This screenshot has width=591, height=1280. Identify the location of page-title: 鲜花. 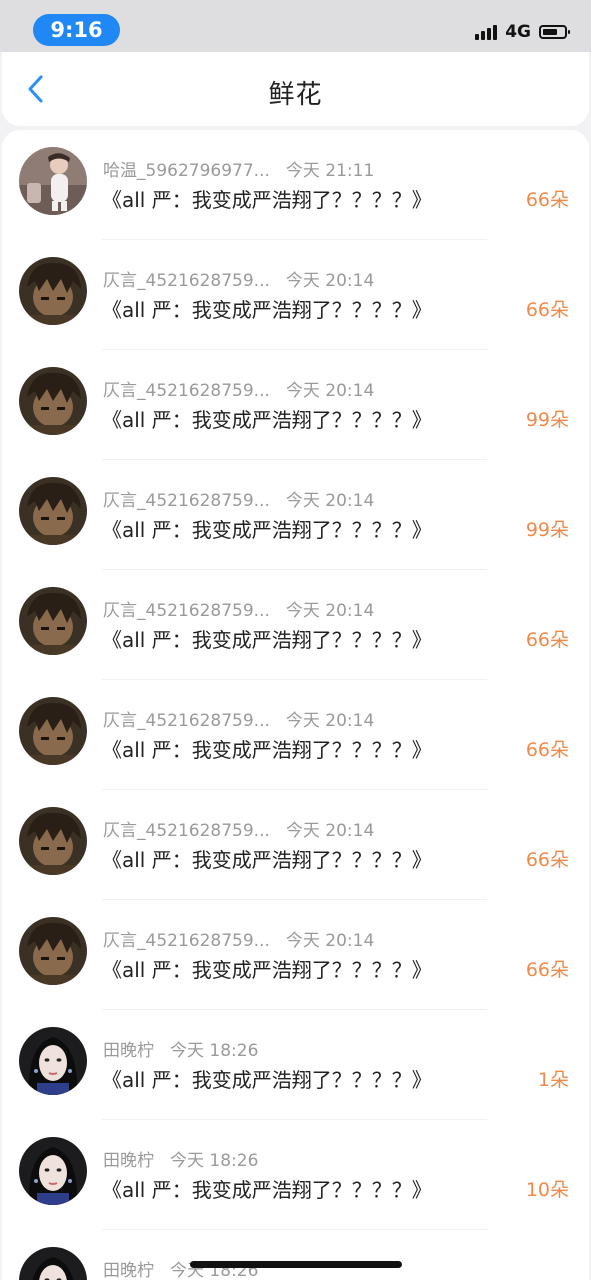
(295, 95).